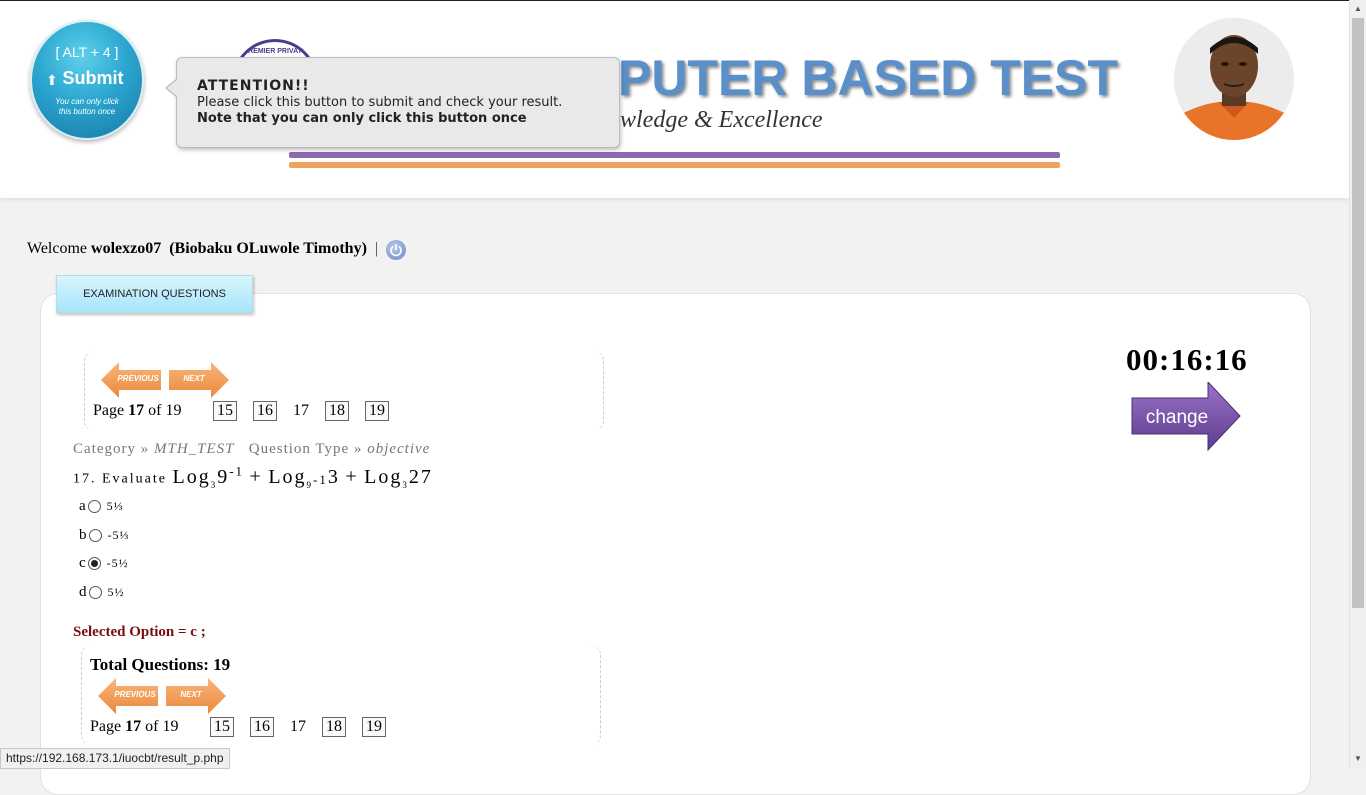  Describe the element at coordinates (1358, 8) in the screenshot. I see `scroll-up-icon: ▲` at that location.